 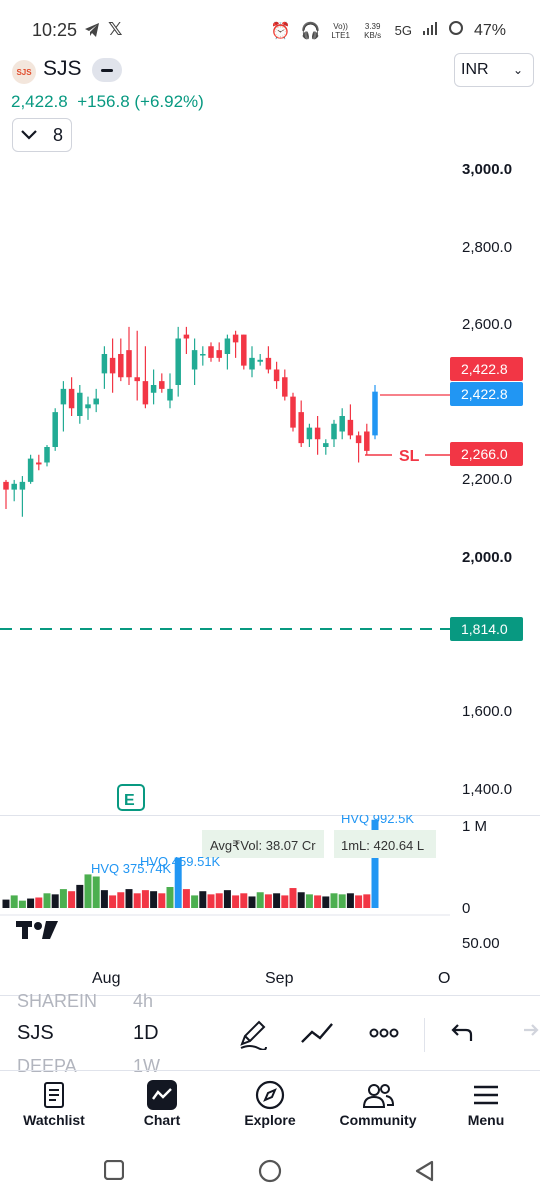 I want to click on toolbar-divider, so click(x=424, y=1035).